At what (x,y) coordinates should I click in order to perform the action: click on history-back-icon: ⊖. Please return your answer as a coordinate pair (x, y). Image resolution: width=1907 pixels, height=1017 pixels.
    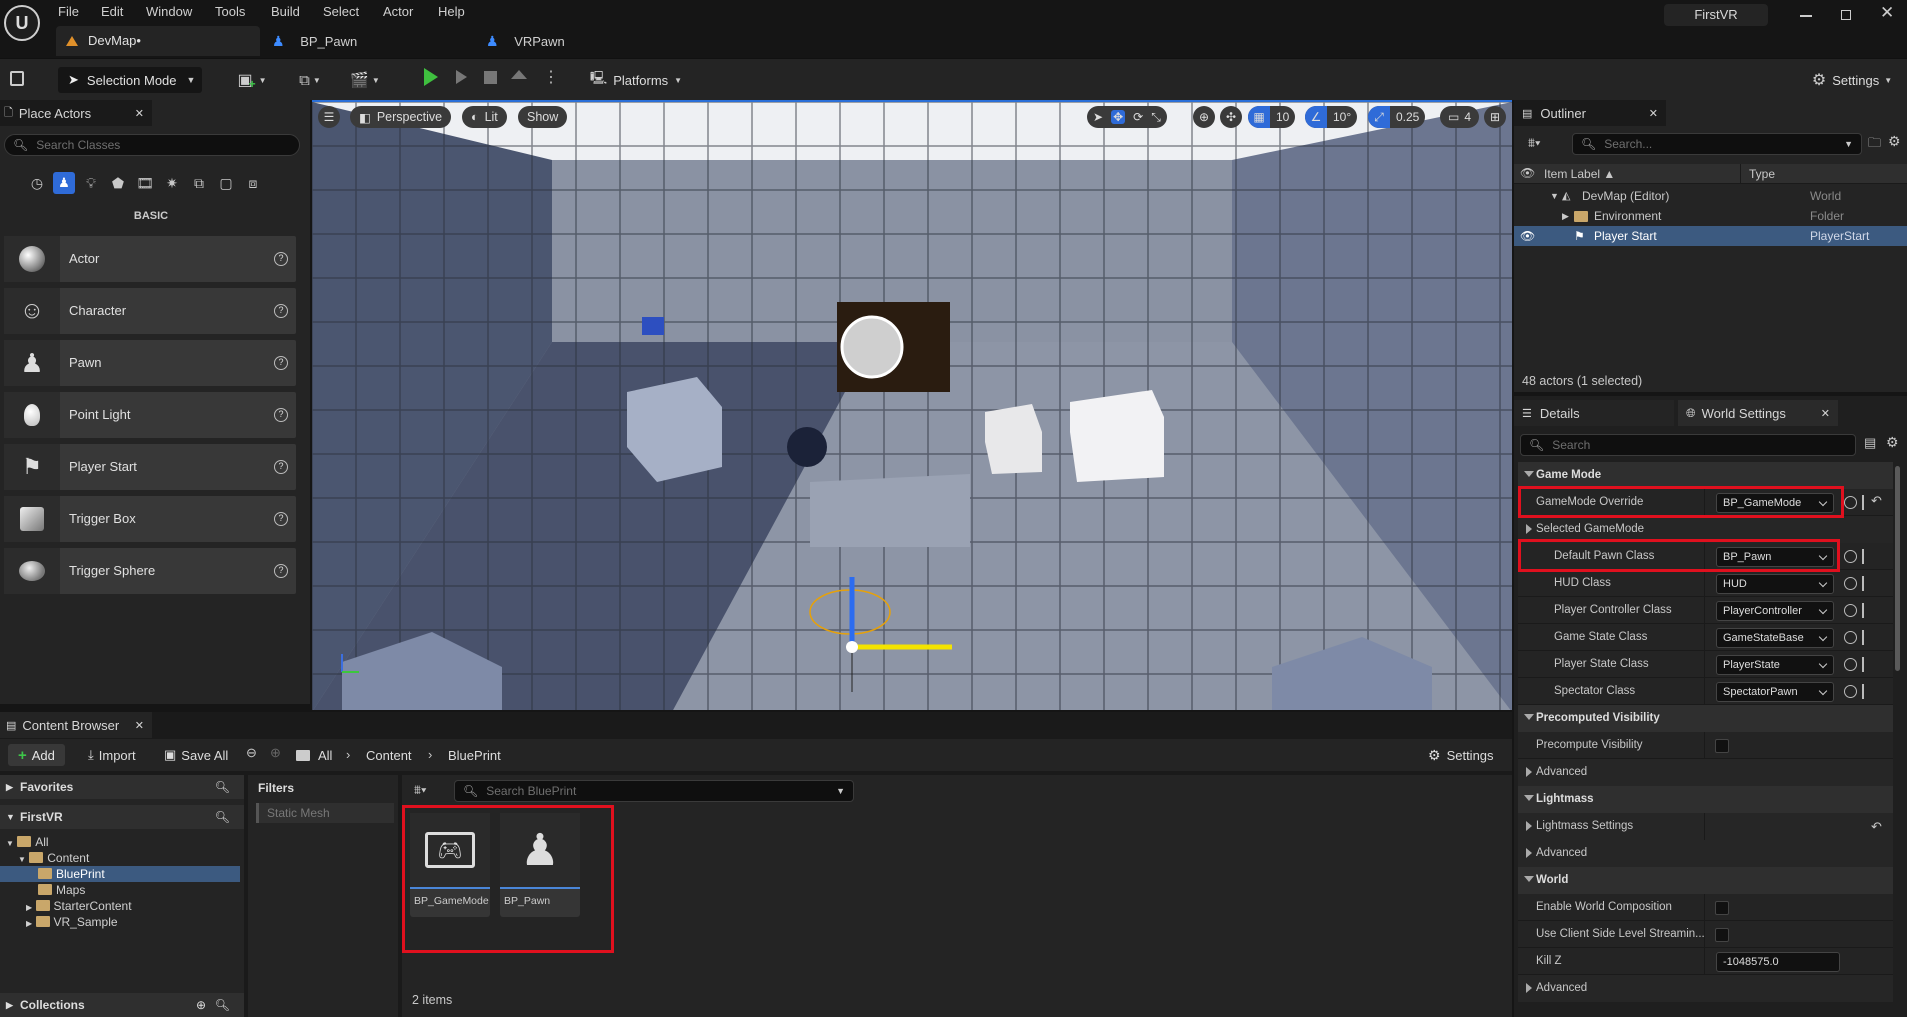
    Looking at the image, I should click on (251, 753).